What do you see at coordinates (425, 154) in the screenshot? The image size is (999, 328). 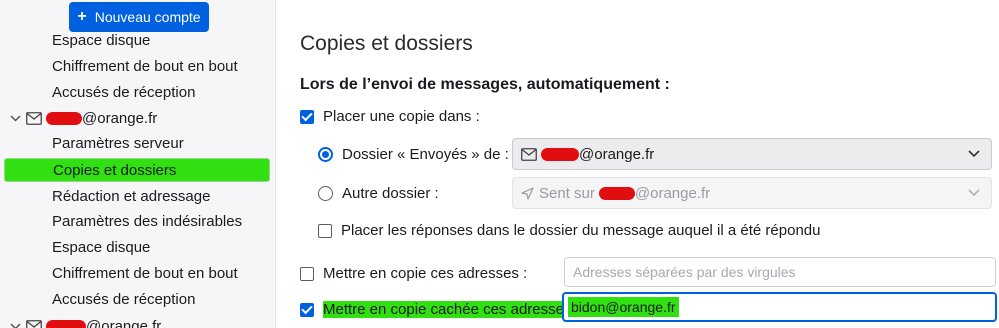 I see `sent-folder-label: Dossier « Envoyés » de :` at bounding box center [425, 154].